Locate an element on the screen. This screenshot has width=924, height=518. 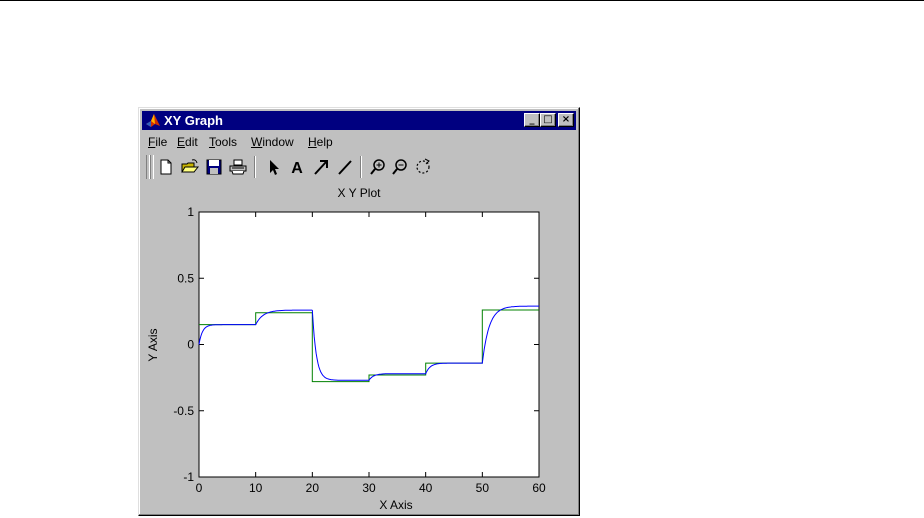
select-button is located at coordinates (274, 167).